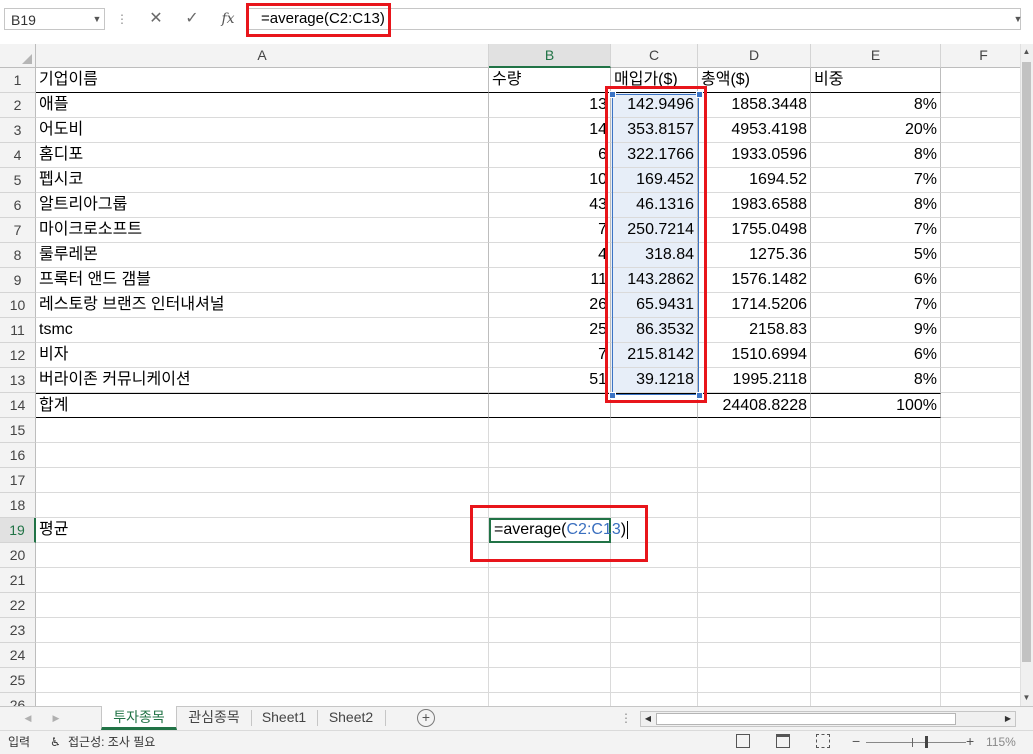 The width and height of the screenshot is (1033, 754). What do you see at coordinates (18, 56) in the screenshot?
I see `select-all-corner` at bounding box center [18, 56].